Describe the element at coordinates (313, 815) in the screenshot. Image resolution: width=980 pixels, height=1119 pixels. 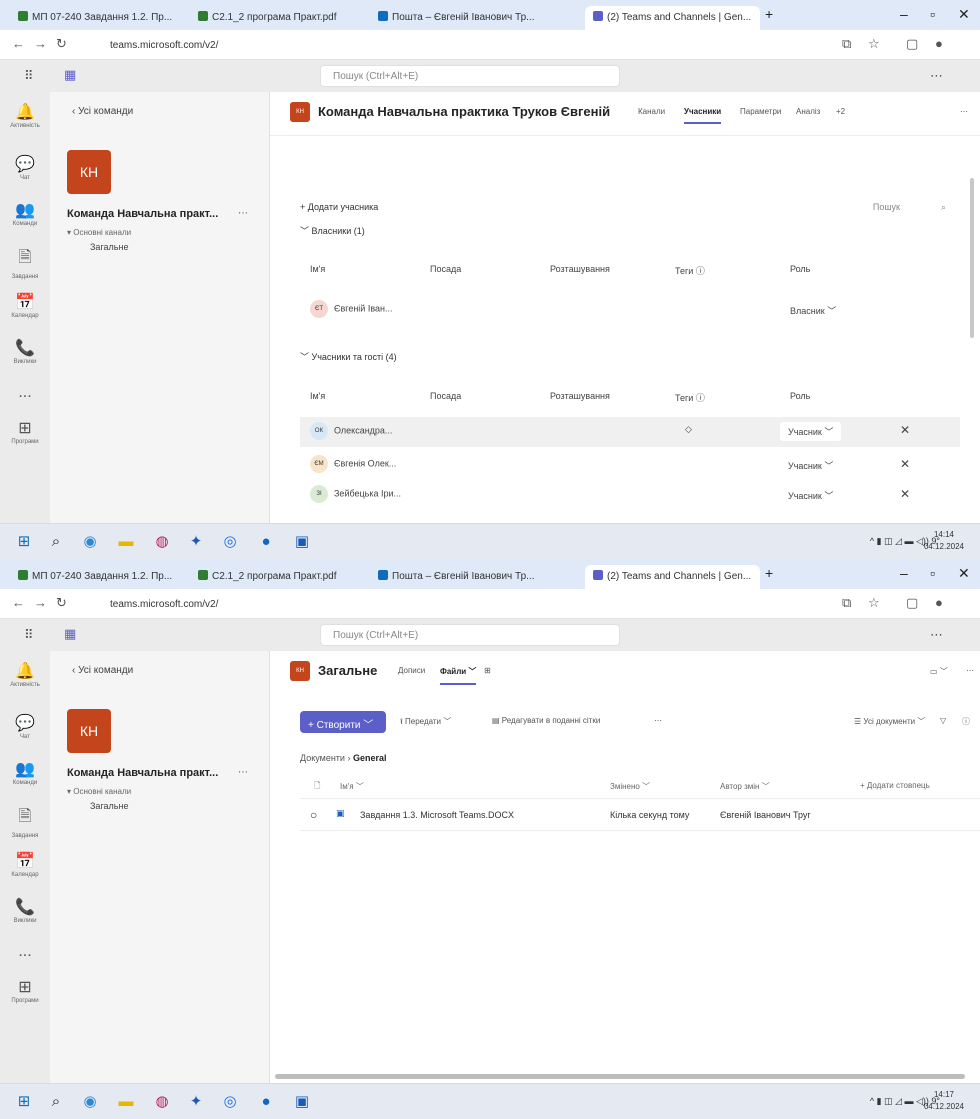
I see `row-select-checkbox: ○` at that location.